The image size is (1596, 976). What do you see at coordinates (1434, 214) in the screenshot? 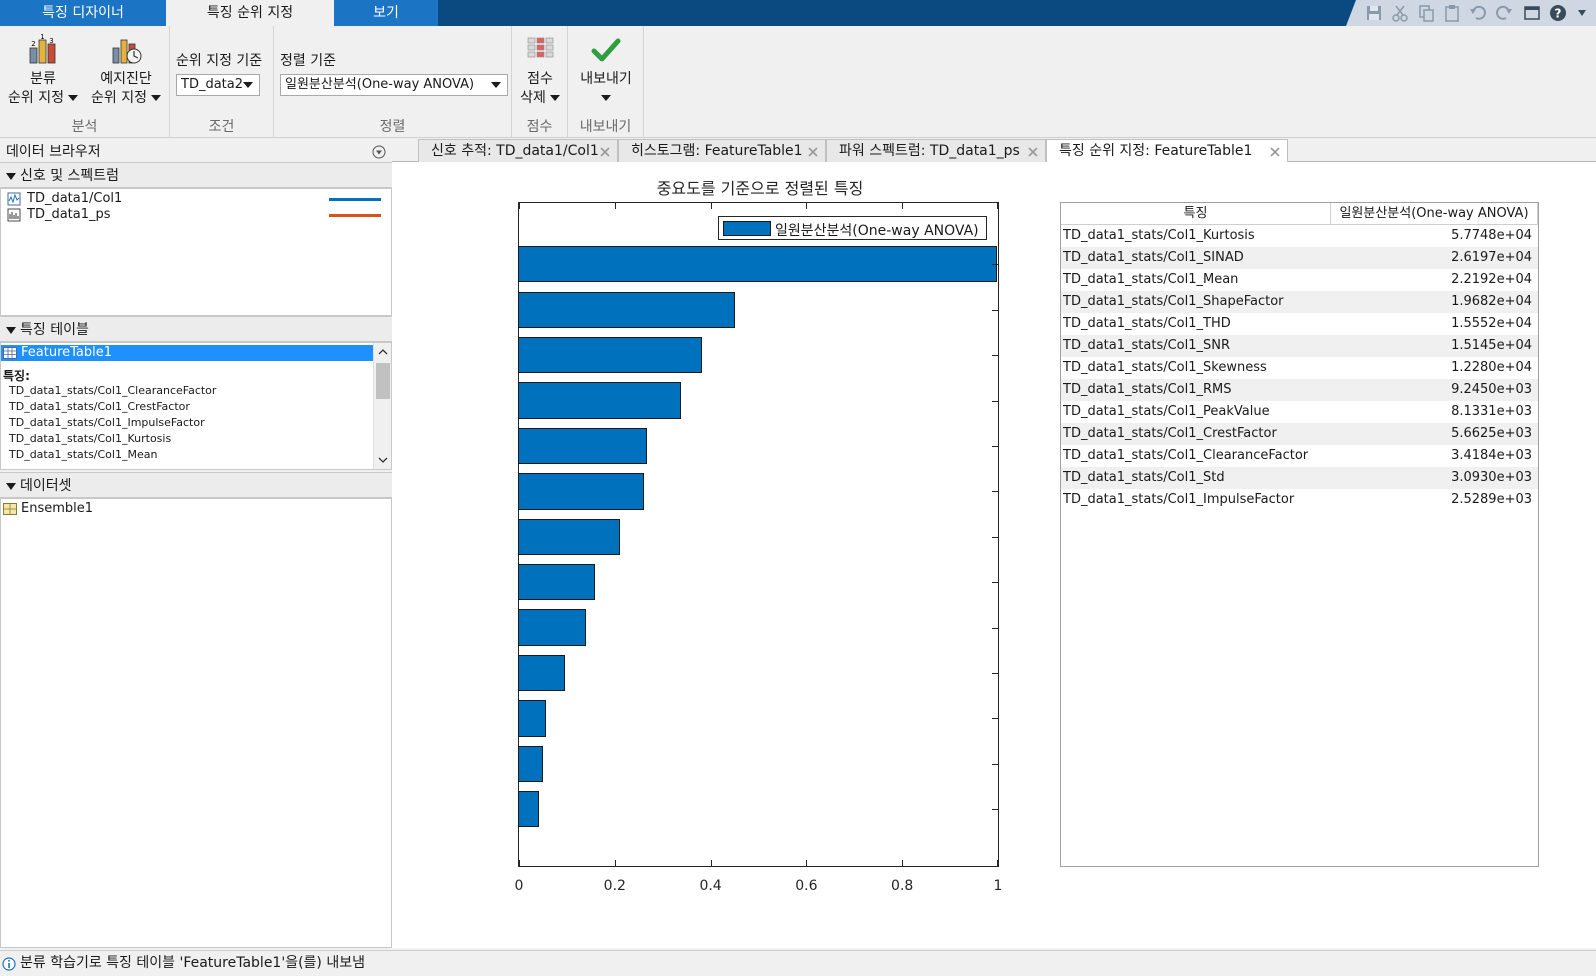
I see `column-header-anova: 일원분산분석(One-way ANOVA)` at bounding box center [1434, 214].